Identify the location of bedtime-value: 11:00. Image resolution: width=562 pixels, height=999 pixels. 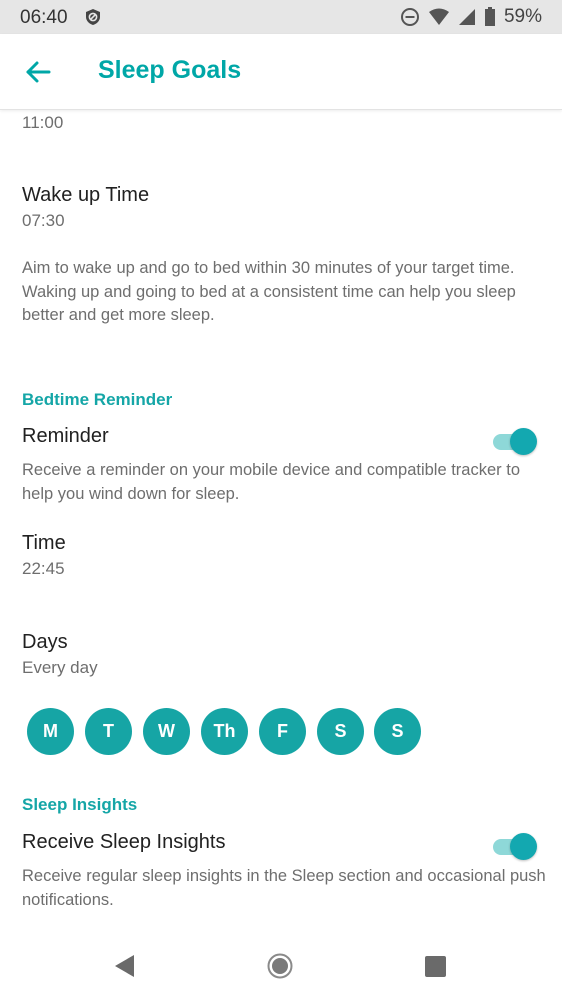
(42, 123).